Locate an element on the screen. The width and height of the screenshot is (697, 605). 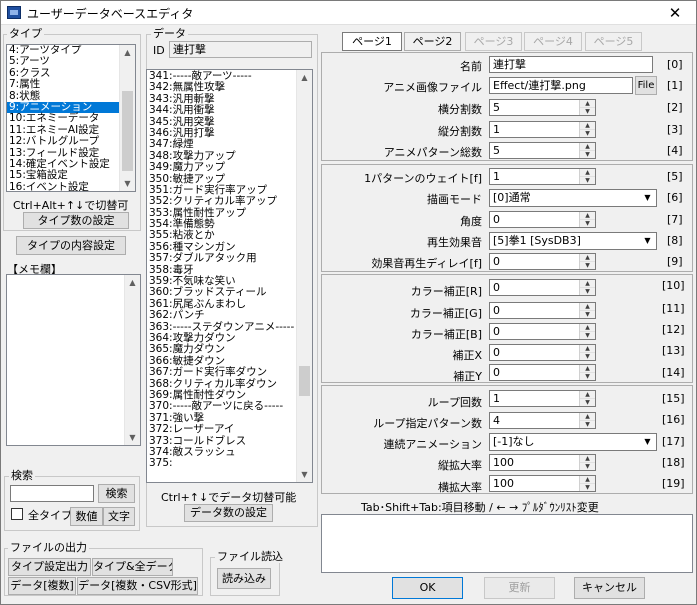
type-switch-hint: Ctrl+Alt+↑↓で切替可 is located at coordinates (71, 205).